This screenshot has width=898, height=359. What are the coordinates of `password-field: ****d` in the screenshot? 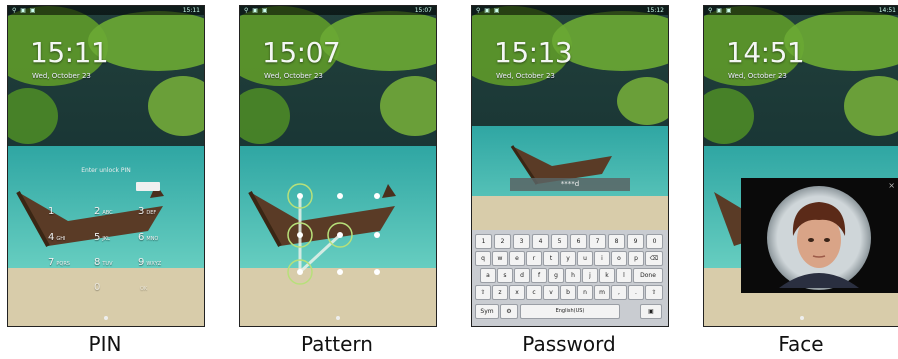 It's located at (570, 184).